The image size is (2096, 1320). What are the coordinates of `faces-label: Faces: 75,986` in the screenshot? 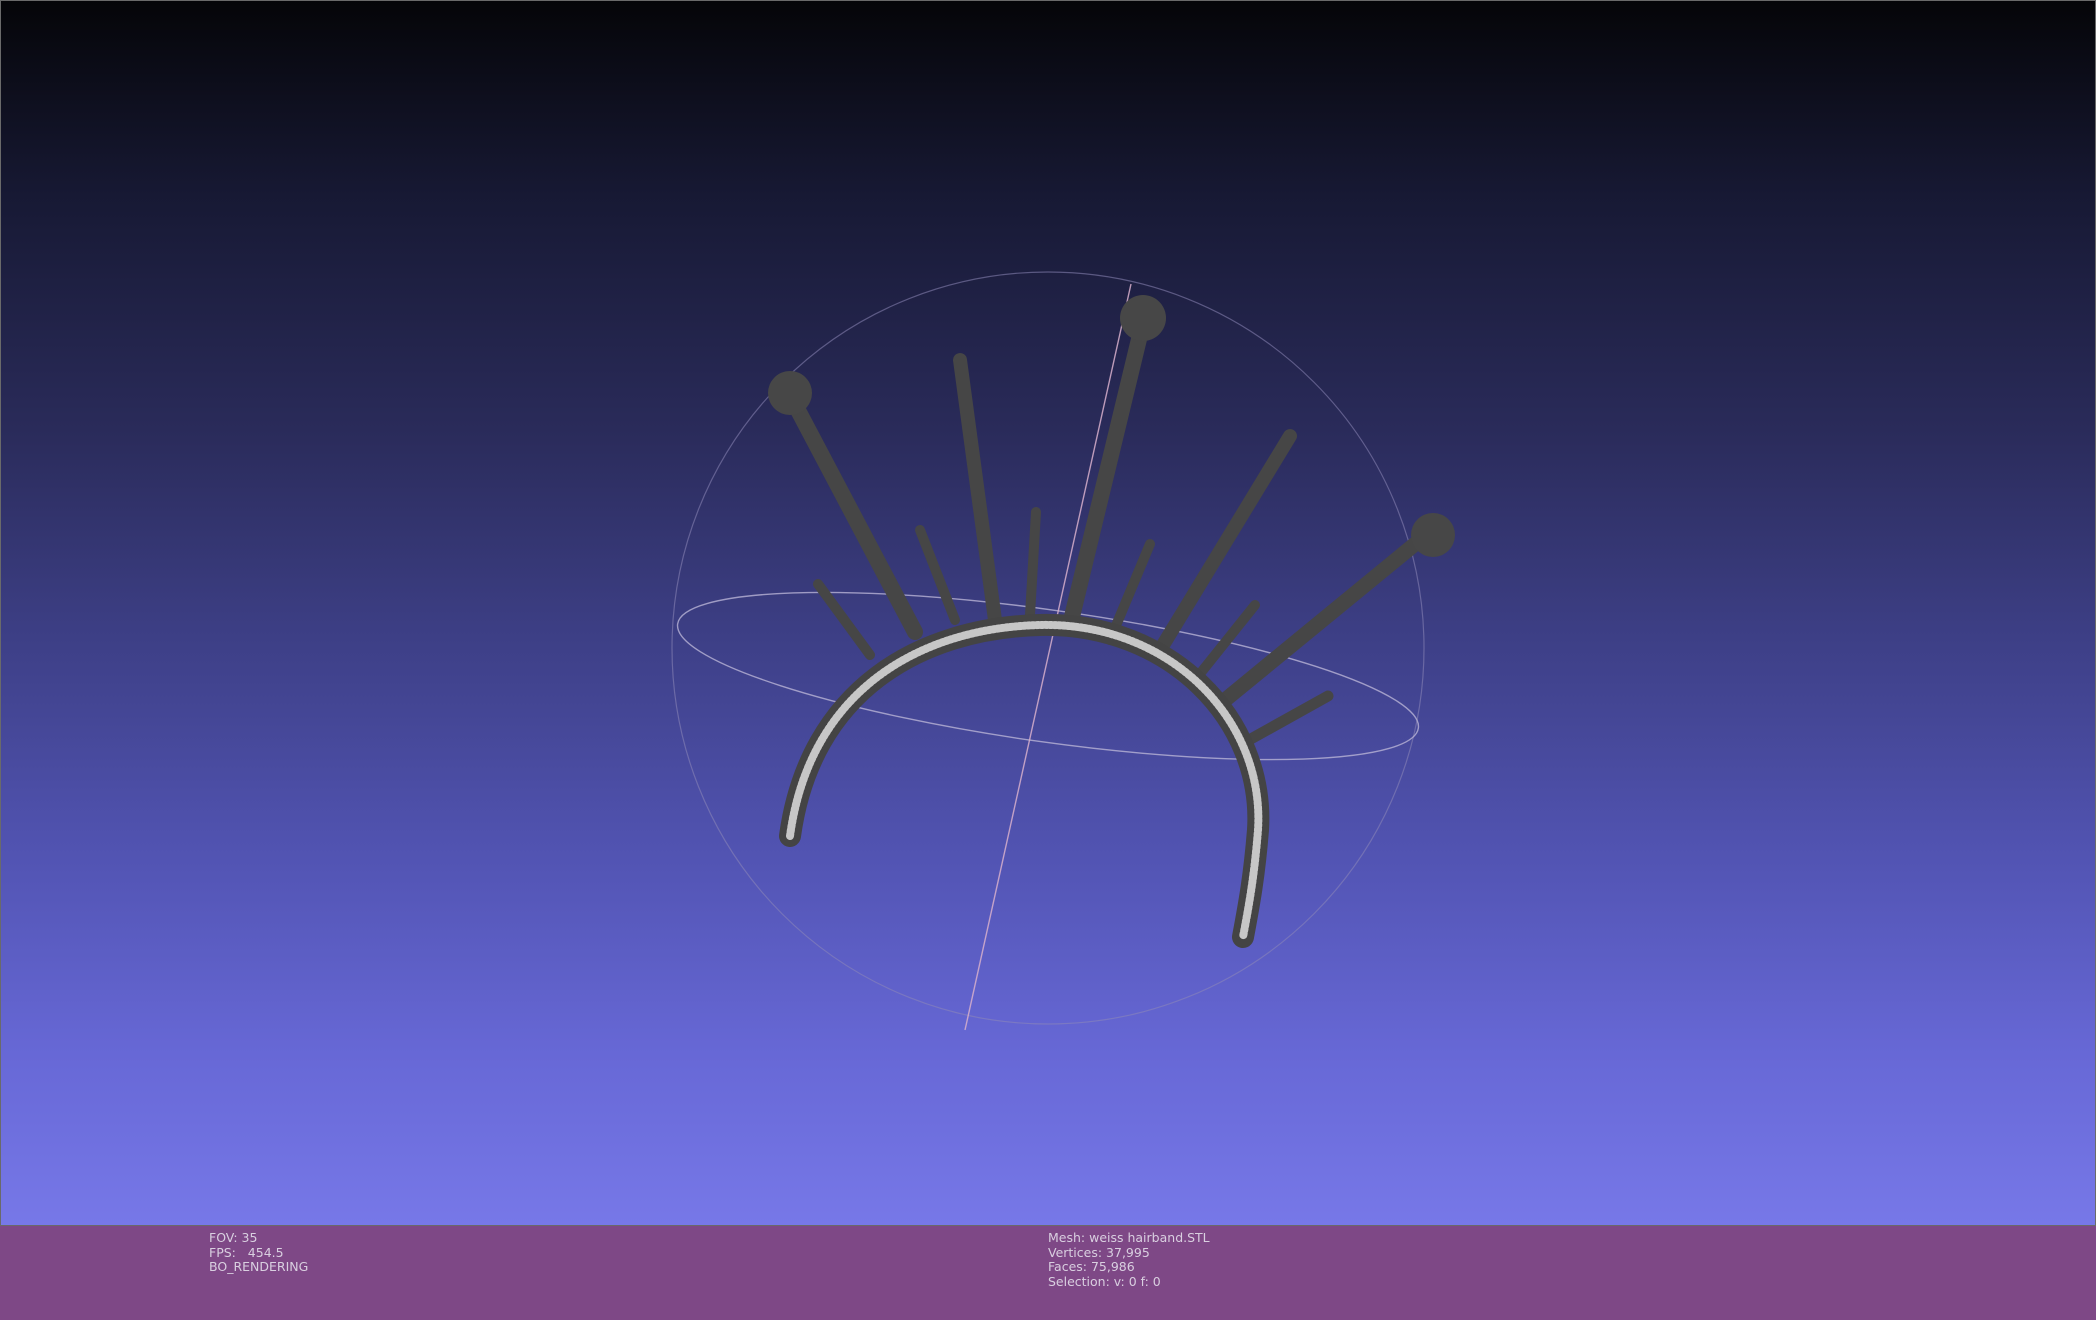 It's located at (1091, 1266).